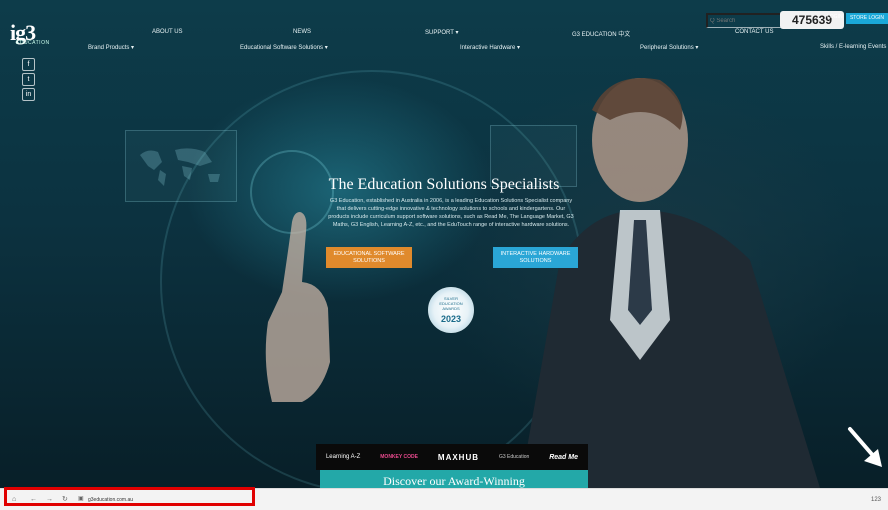  I want to click on nav-brand-products: Brand Products ▾, so click(111, 47).